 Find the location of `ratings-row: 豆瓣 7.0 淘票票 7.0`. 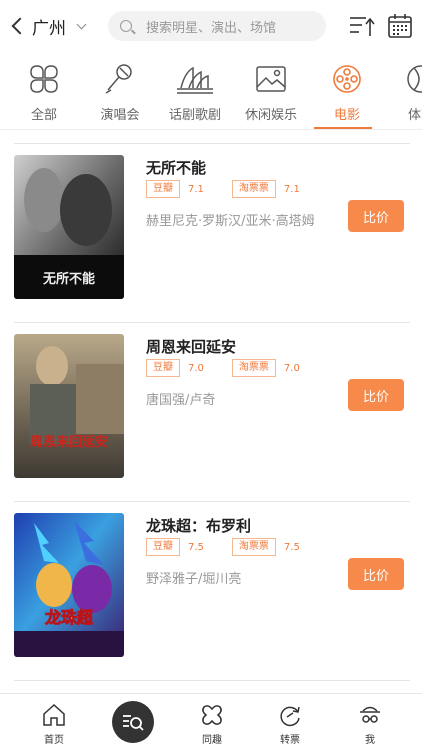

ratings-row: 豆瓣 7.0 淘票票 7.0 is located at coordinates (237, 368).